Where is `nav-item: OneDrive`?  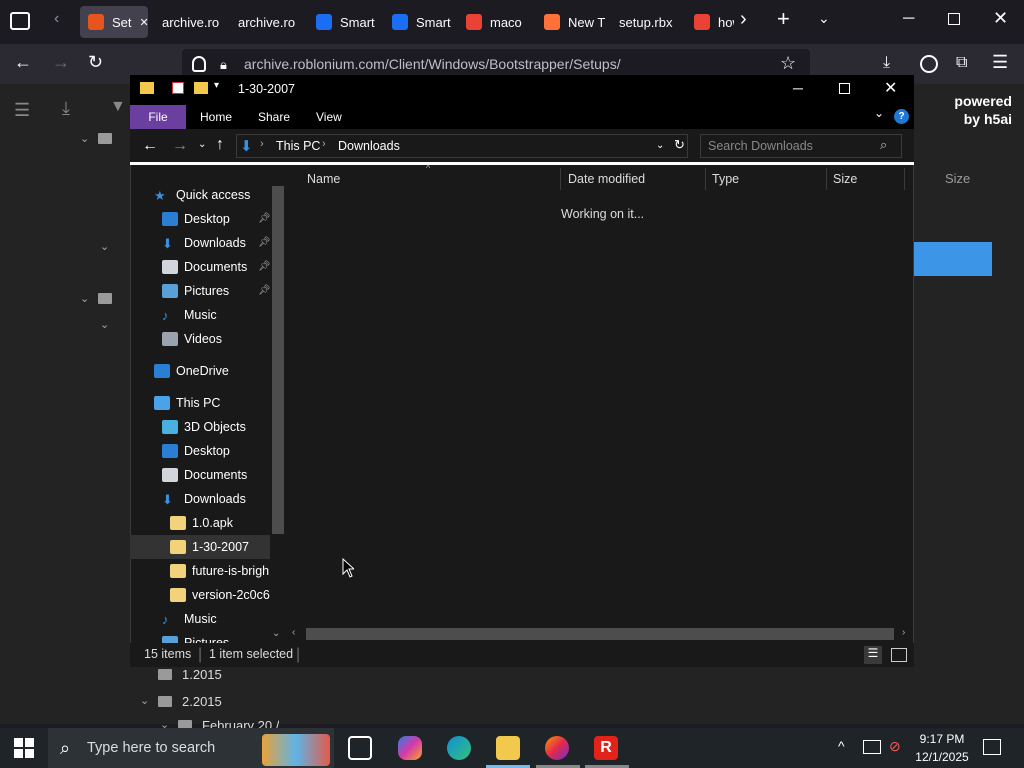
nav-item: OneDrive is located at coordinates (200, 371).